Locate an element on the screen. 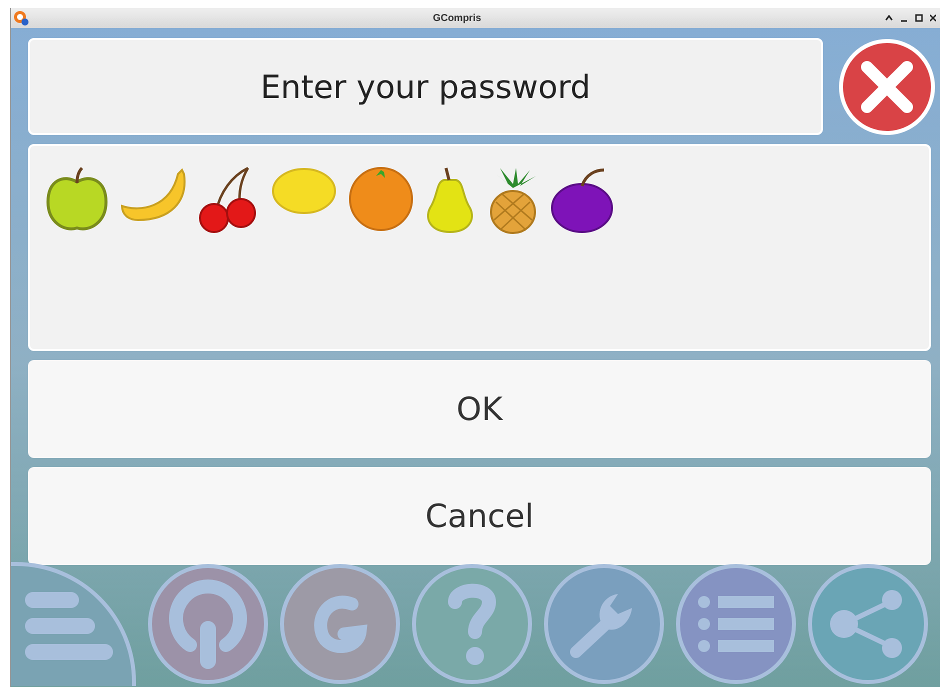 Image resolution: width=940 pixels, height=687 pixels. banana-icon is located at coordinates (154, 194).